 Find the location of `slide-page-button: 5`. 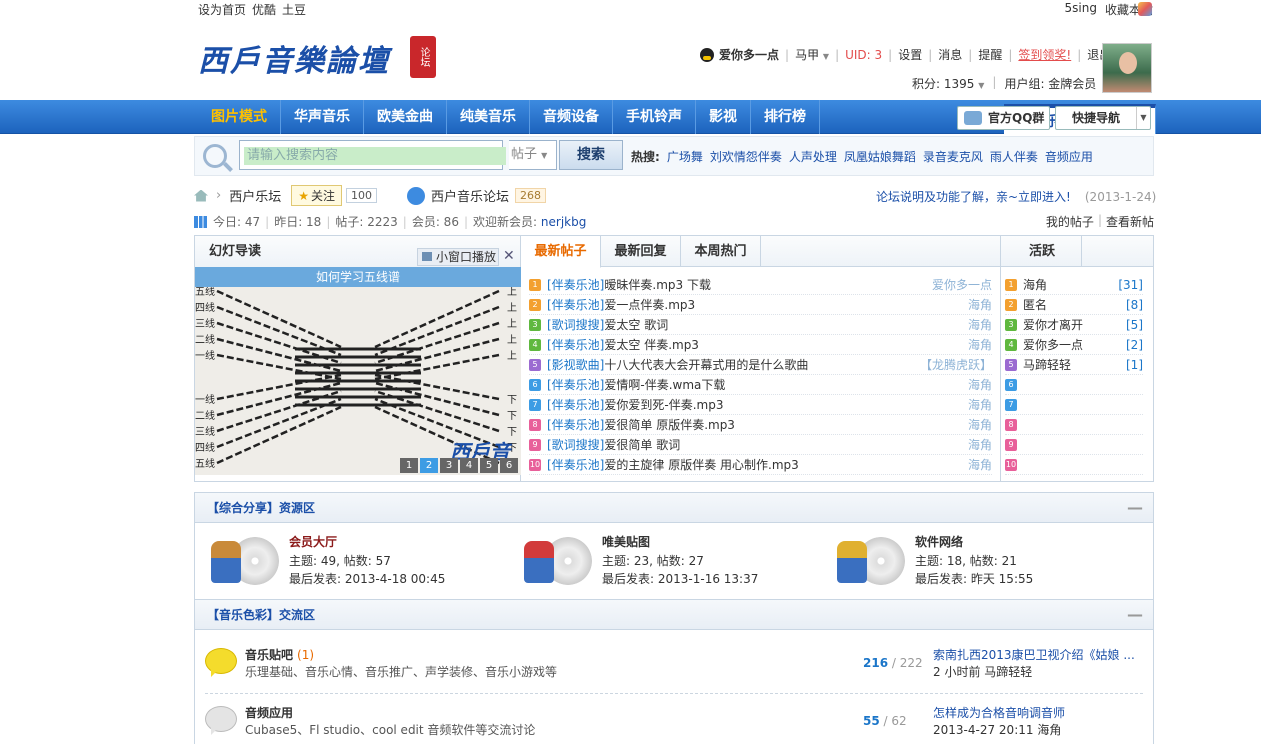

slide-page-button: 5 is located at coordinates (489, 465).